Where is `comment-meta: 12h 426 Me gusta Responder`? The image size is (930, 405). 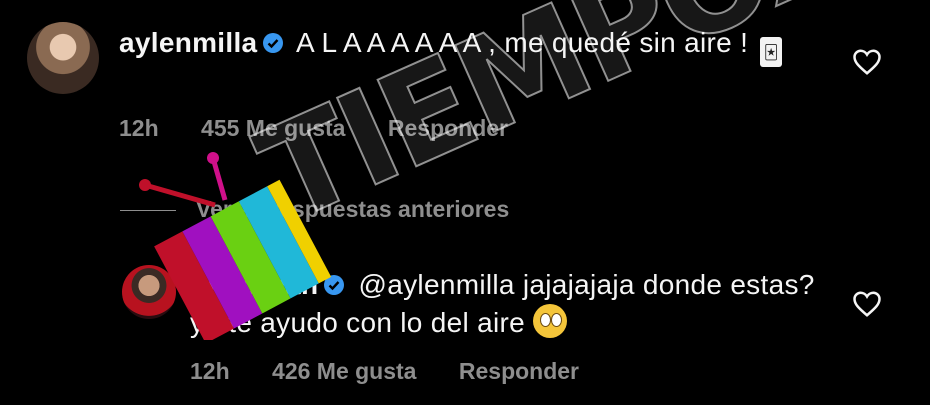 comment-meta: 12h 426 Me gusta Responder is located at coordinates (402, 371).